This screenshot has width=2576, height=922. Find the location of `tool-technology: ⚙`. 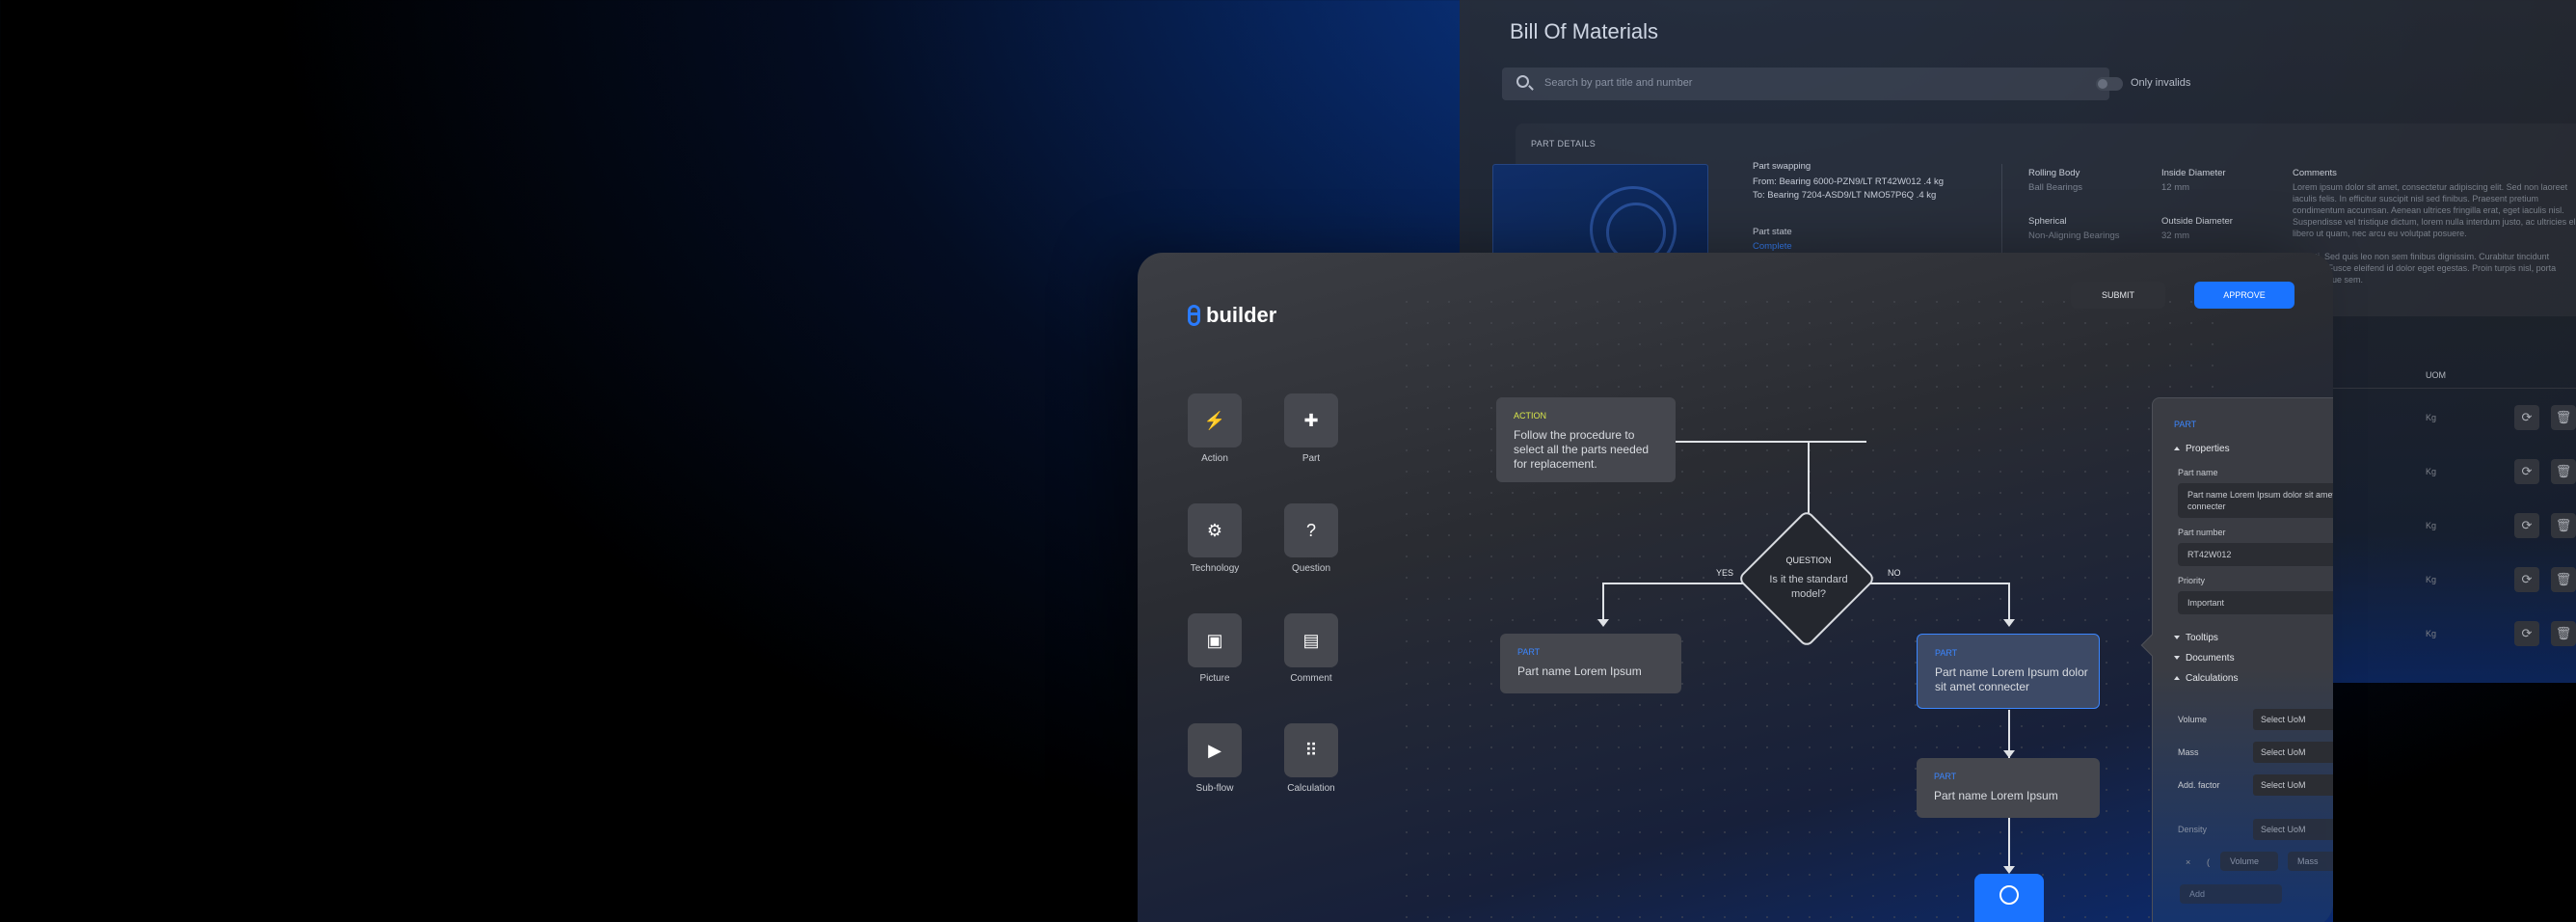

tool-technology: ⚙ is located at coordinates (1215, 530).